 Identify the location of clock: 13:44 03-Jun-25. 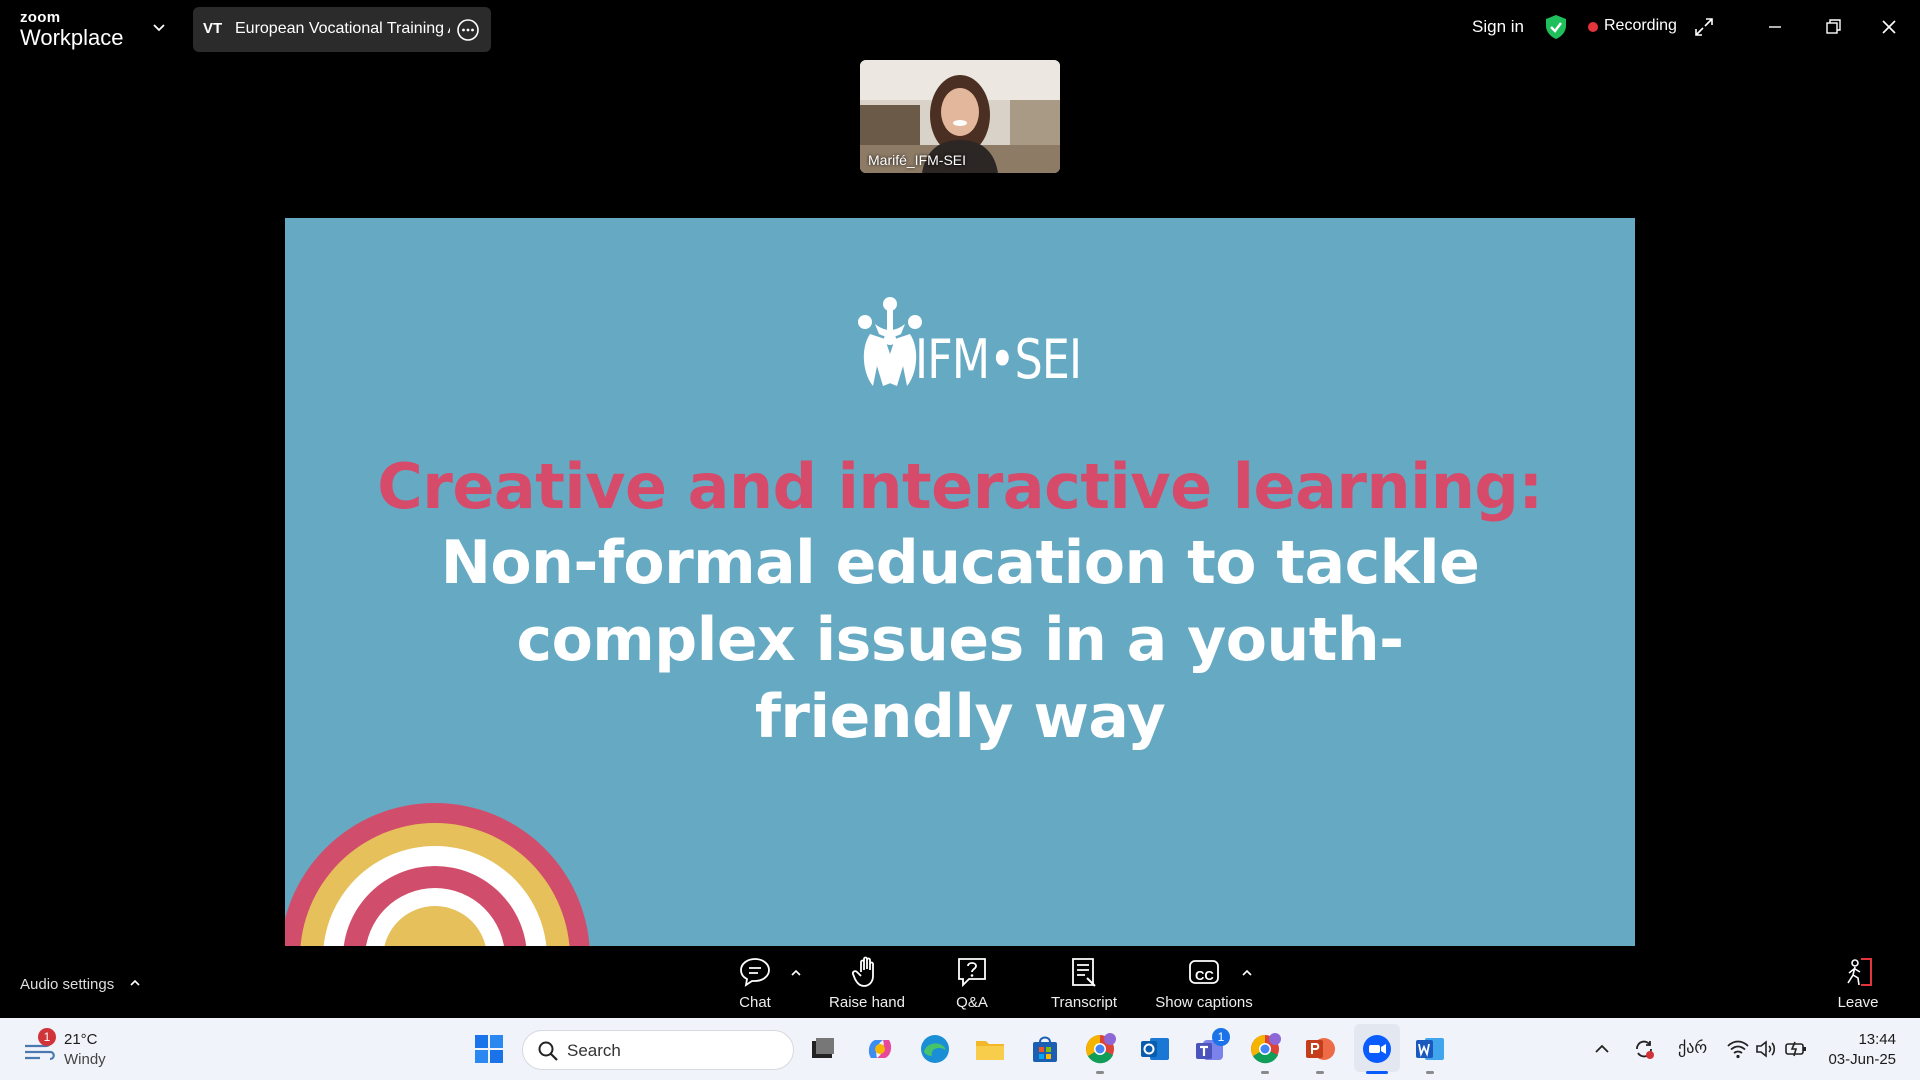
(1861, 1050).